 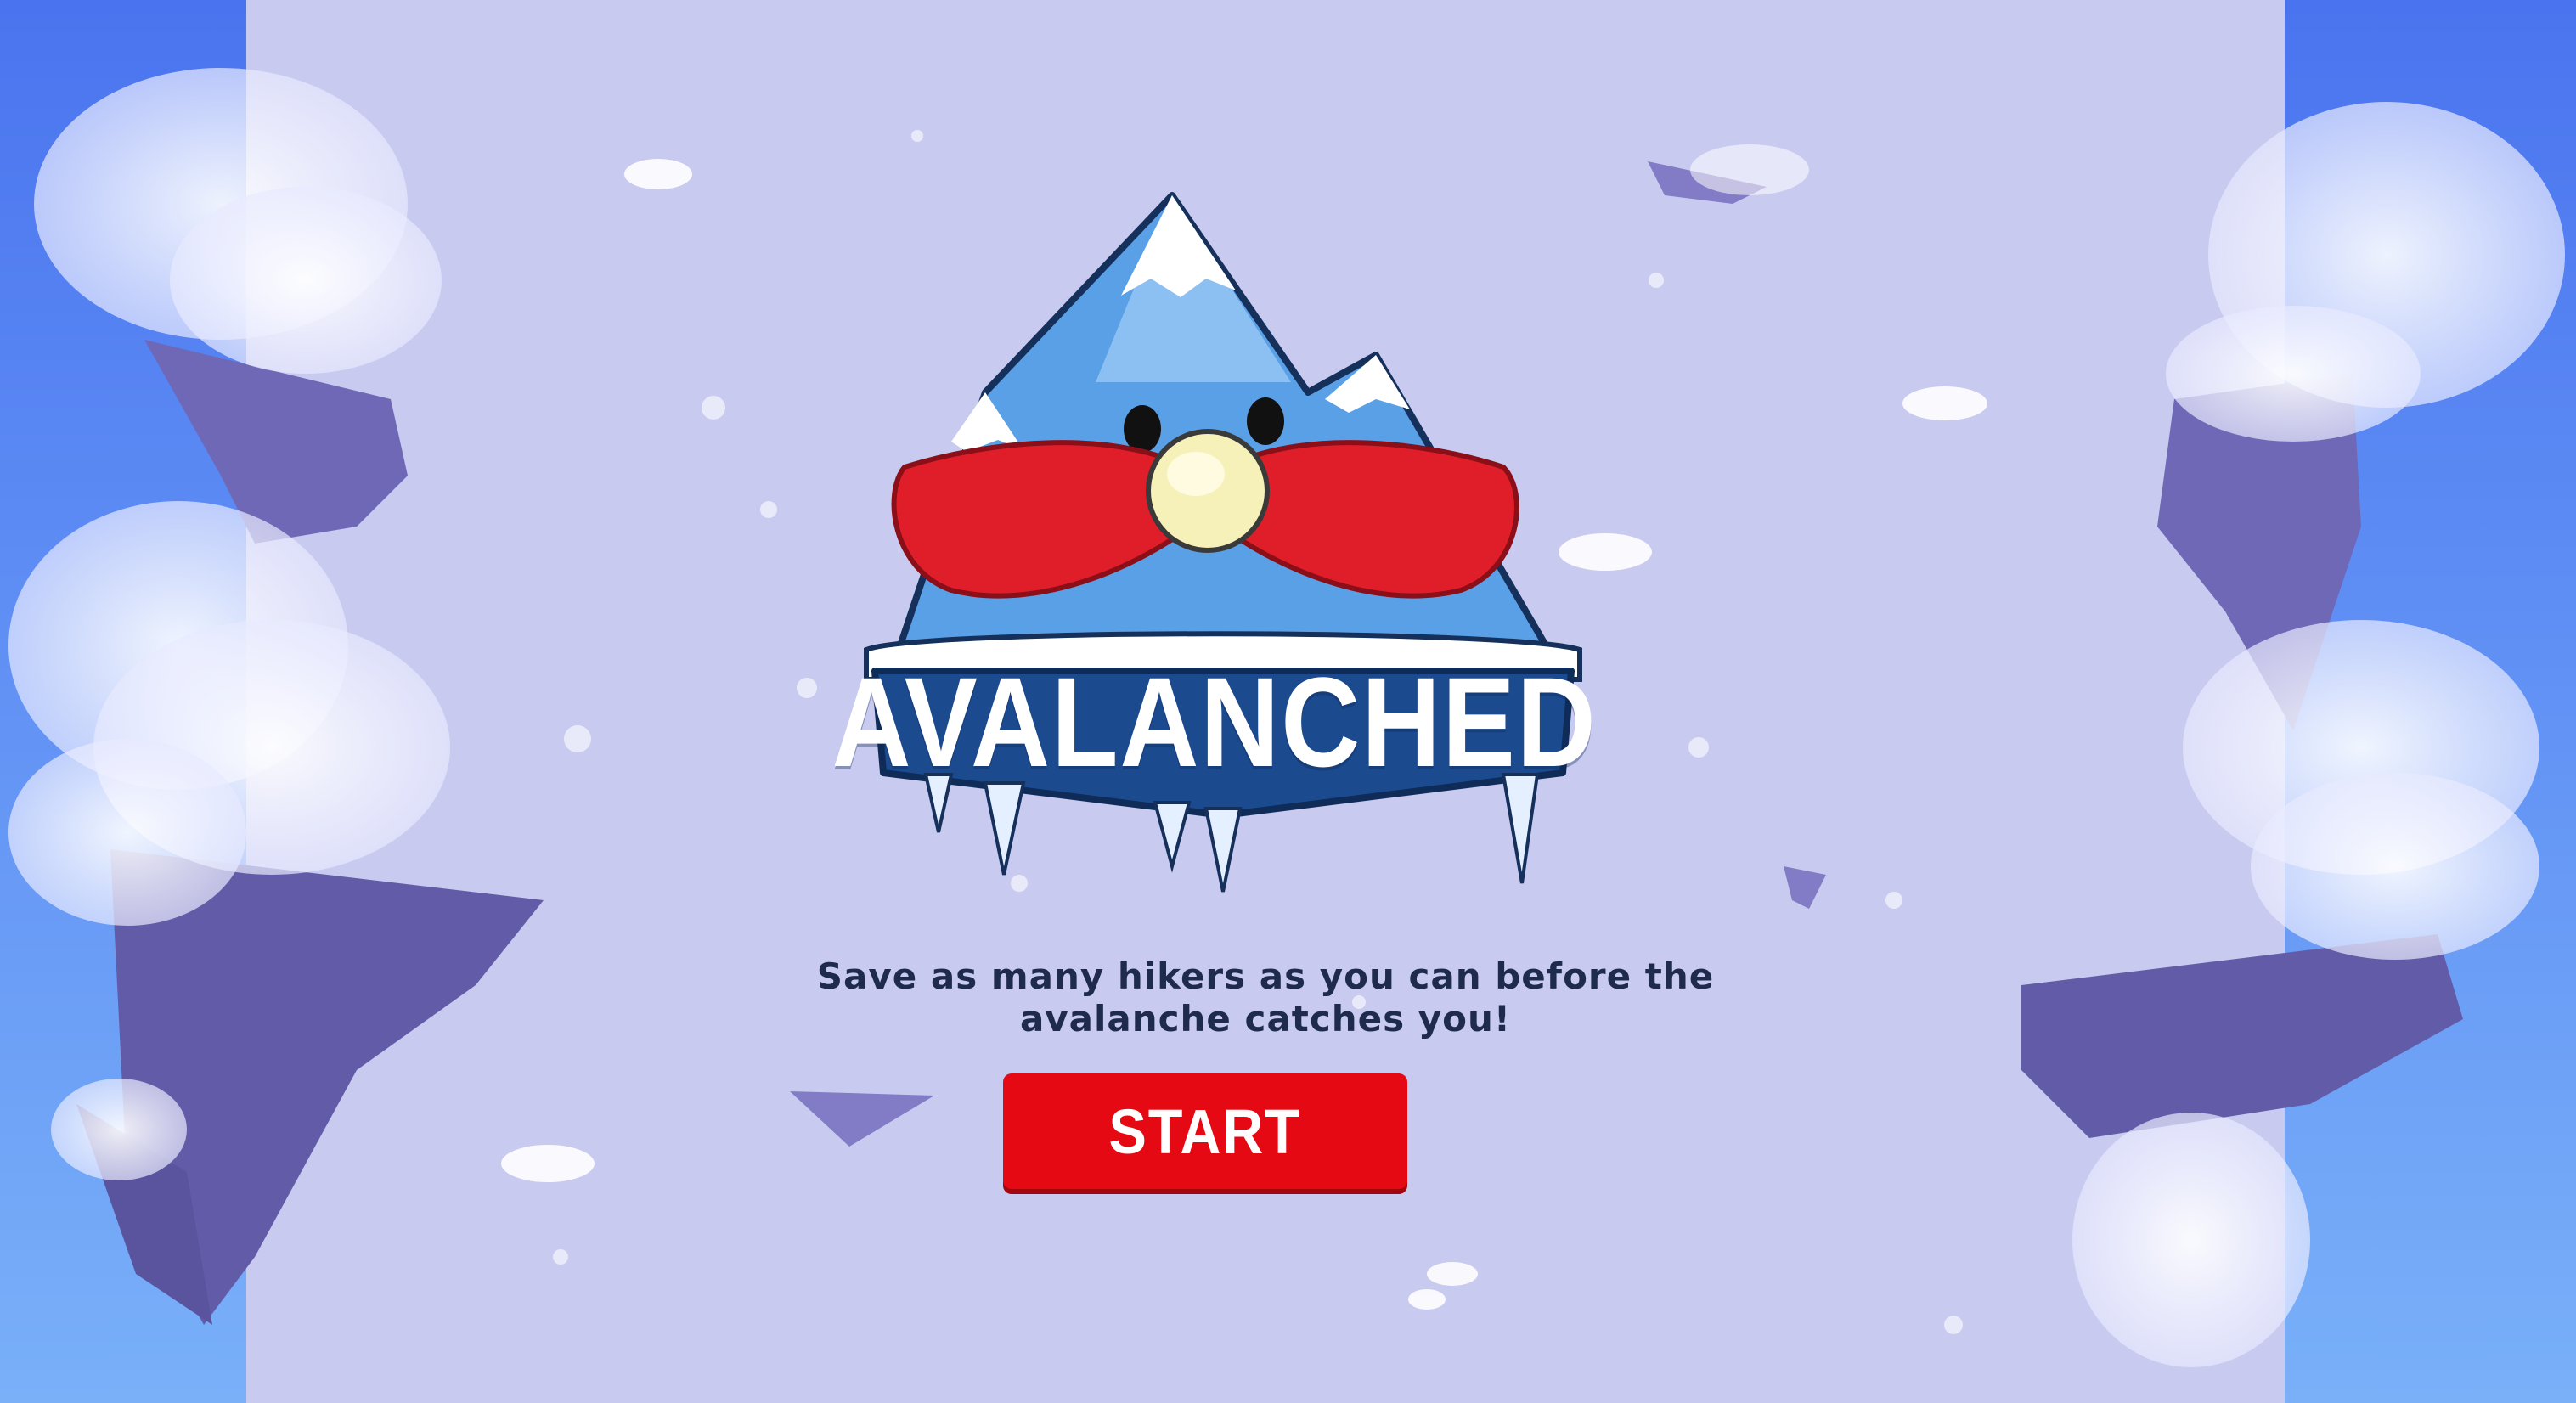 What do you see at coordinates (1214, 721) in the screenshot?
I see `game-title: AVALANCHED` at bounding box center [1214, 721].